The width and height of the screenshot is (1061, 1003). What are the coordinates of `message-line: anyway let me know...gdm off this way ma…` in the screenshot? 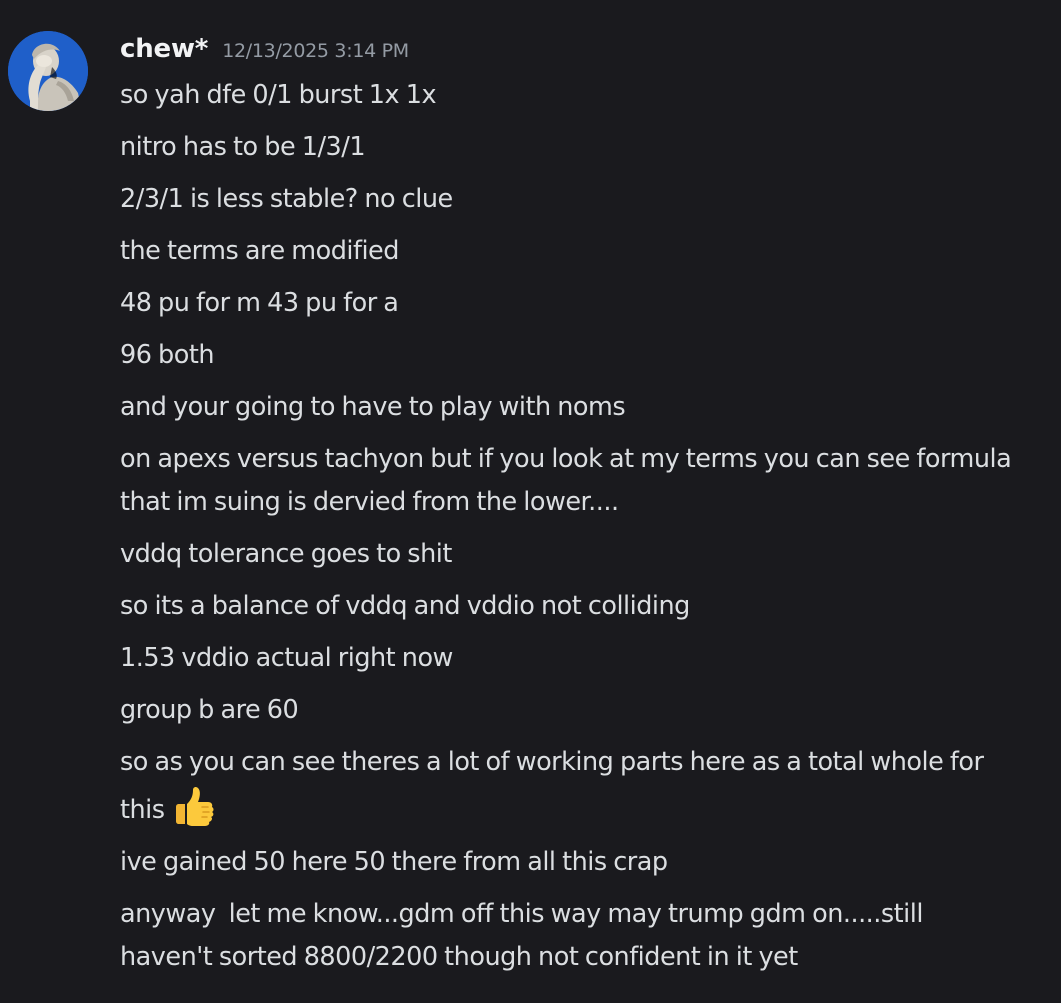 It's located at (525, 935).